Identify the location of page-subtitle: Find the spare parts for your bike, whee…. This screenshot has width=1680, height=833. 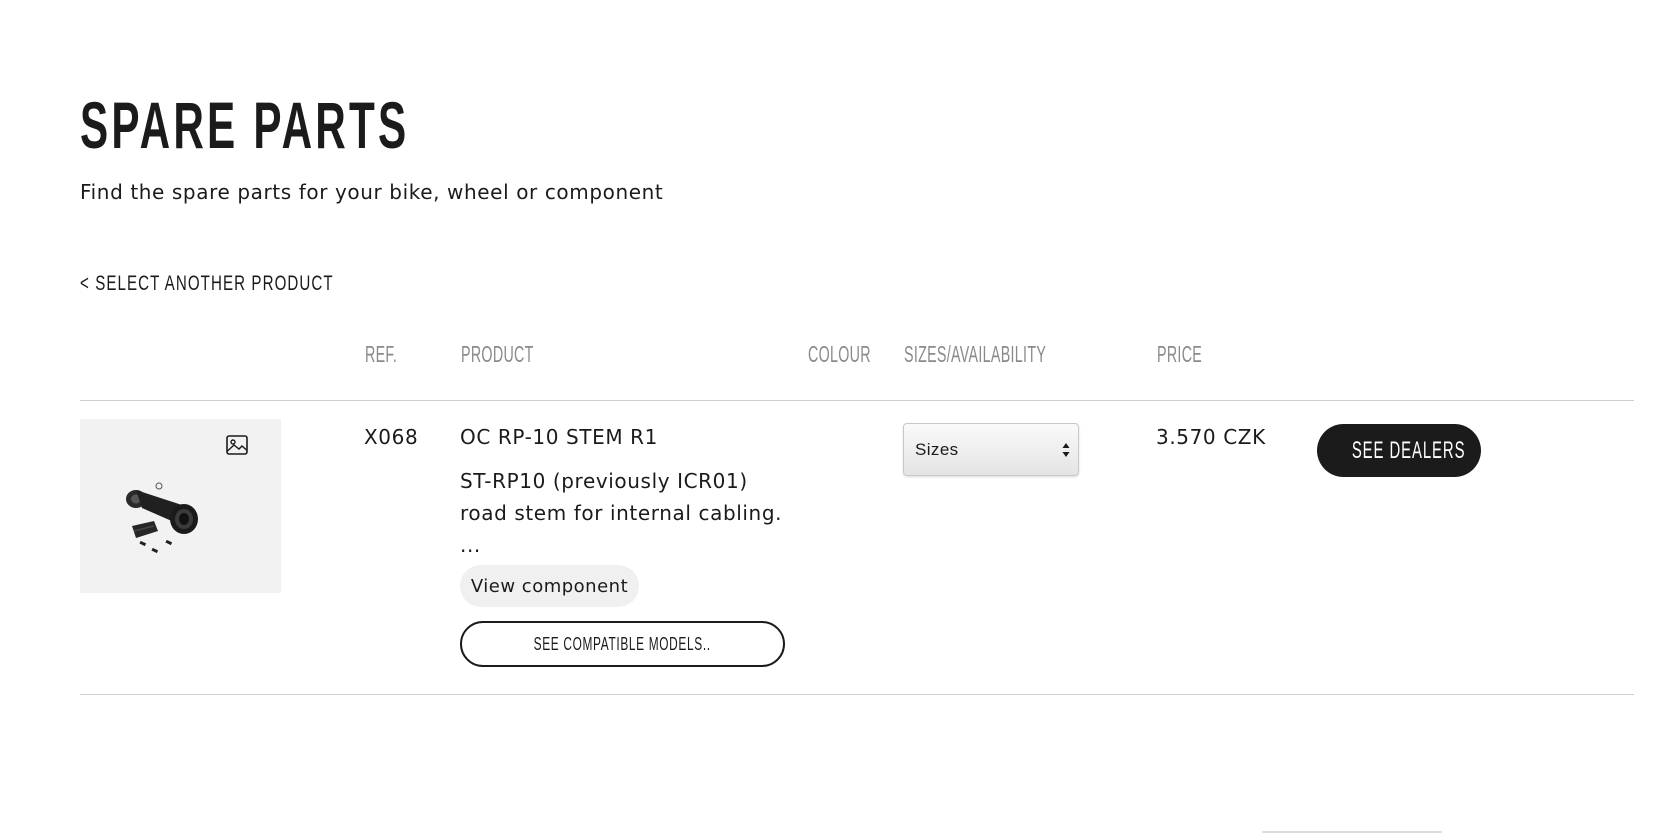
(372, 192).